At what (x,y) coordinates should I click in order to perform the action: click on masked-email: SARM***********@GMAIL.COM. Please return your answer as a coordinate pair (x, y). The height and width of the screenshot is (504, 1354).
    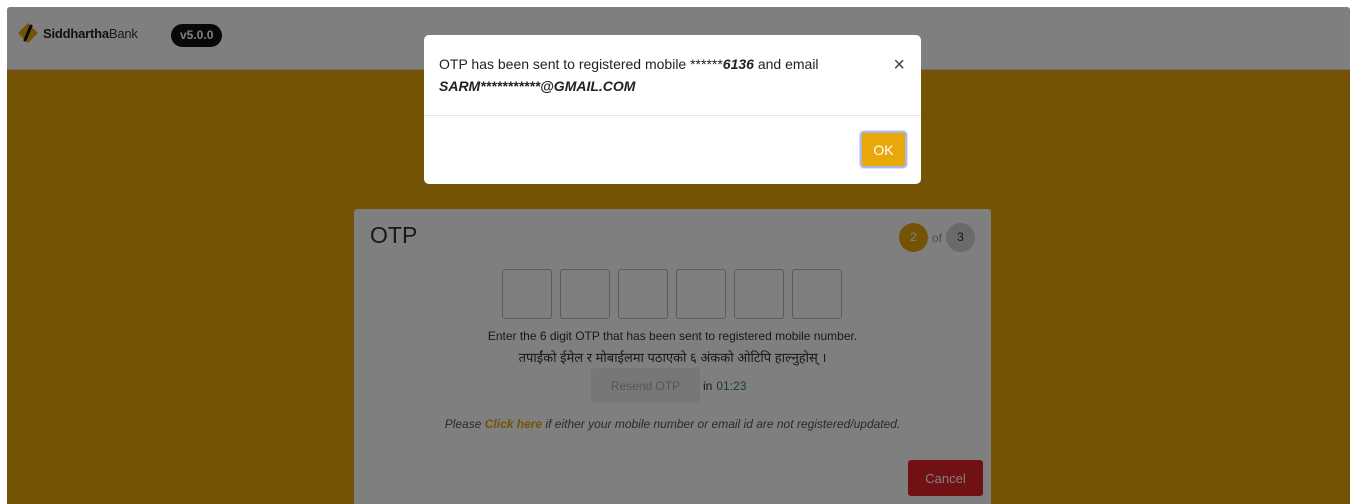
    Looking at the image, I should click on (537, 86).